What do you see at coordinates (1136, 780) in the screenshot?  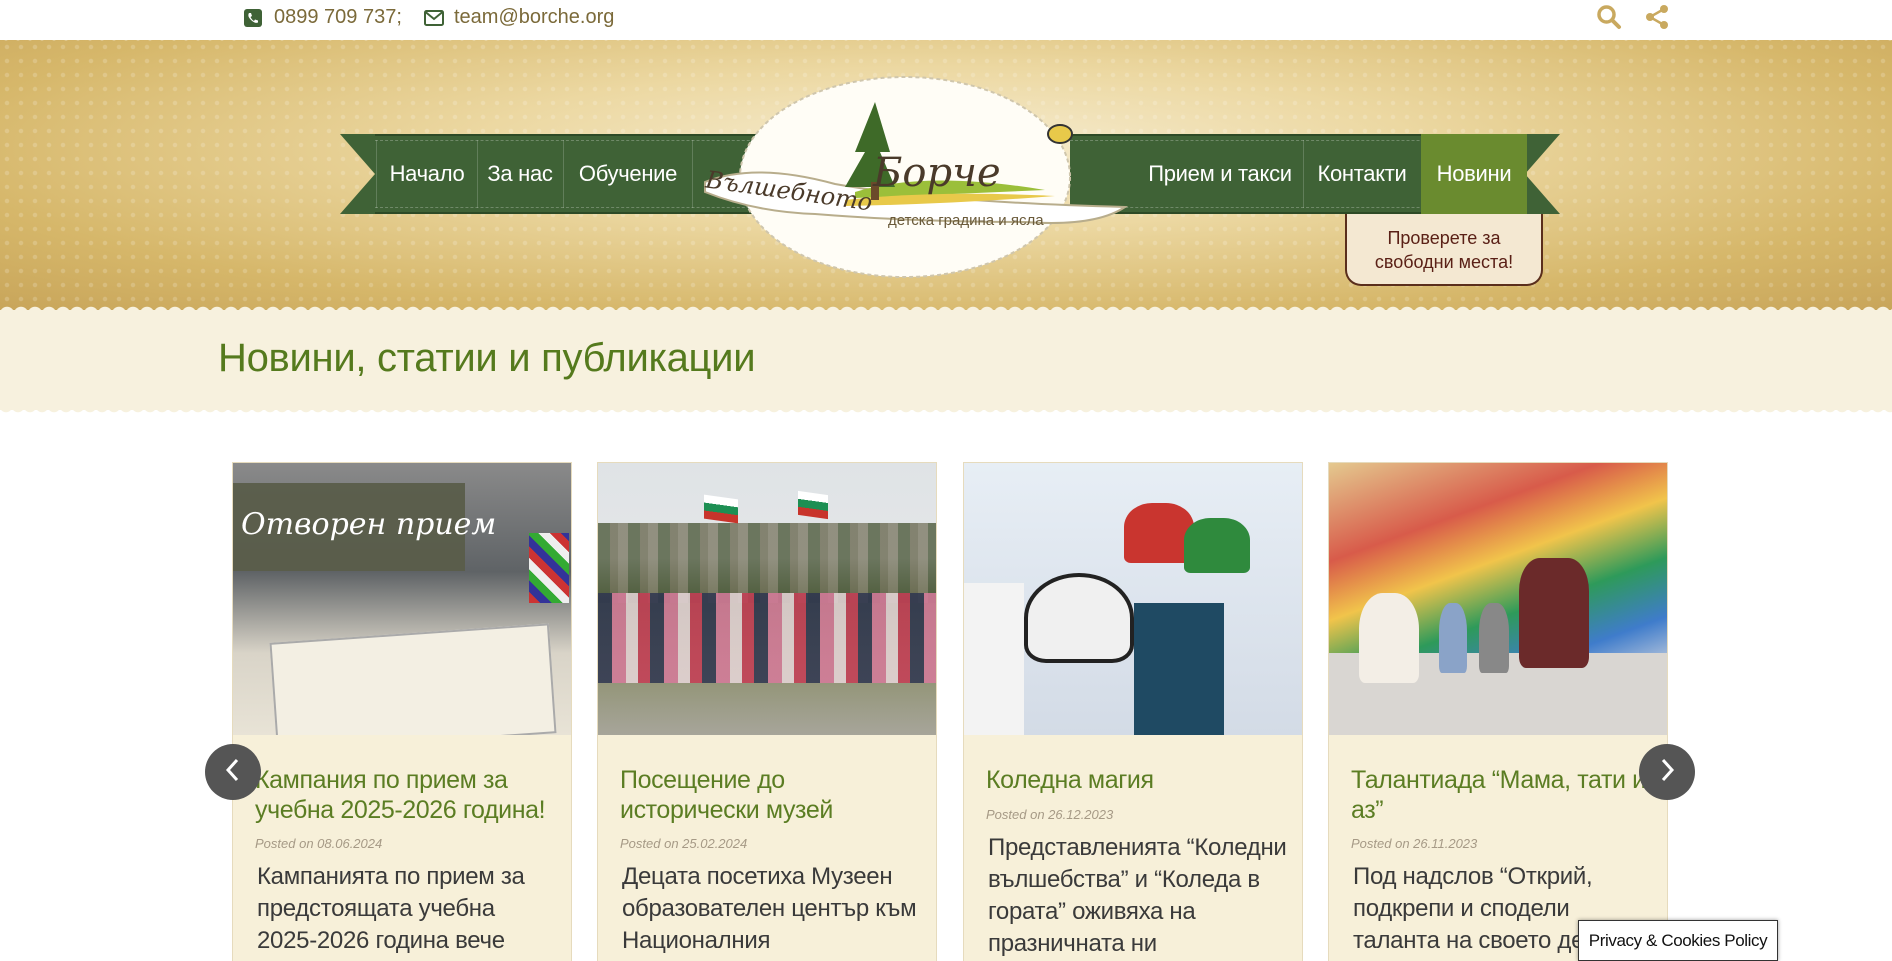 I see `post-title: Коледна магия` at bounding box center [1136, 780].